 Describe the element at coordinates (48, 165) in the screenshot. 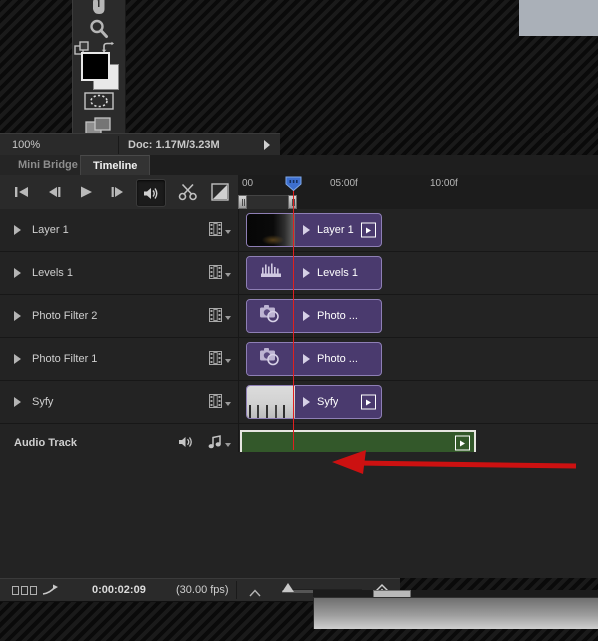

I see `tab-mini-bridge: Mini Bridge` at that location.